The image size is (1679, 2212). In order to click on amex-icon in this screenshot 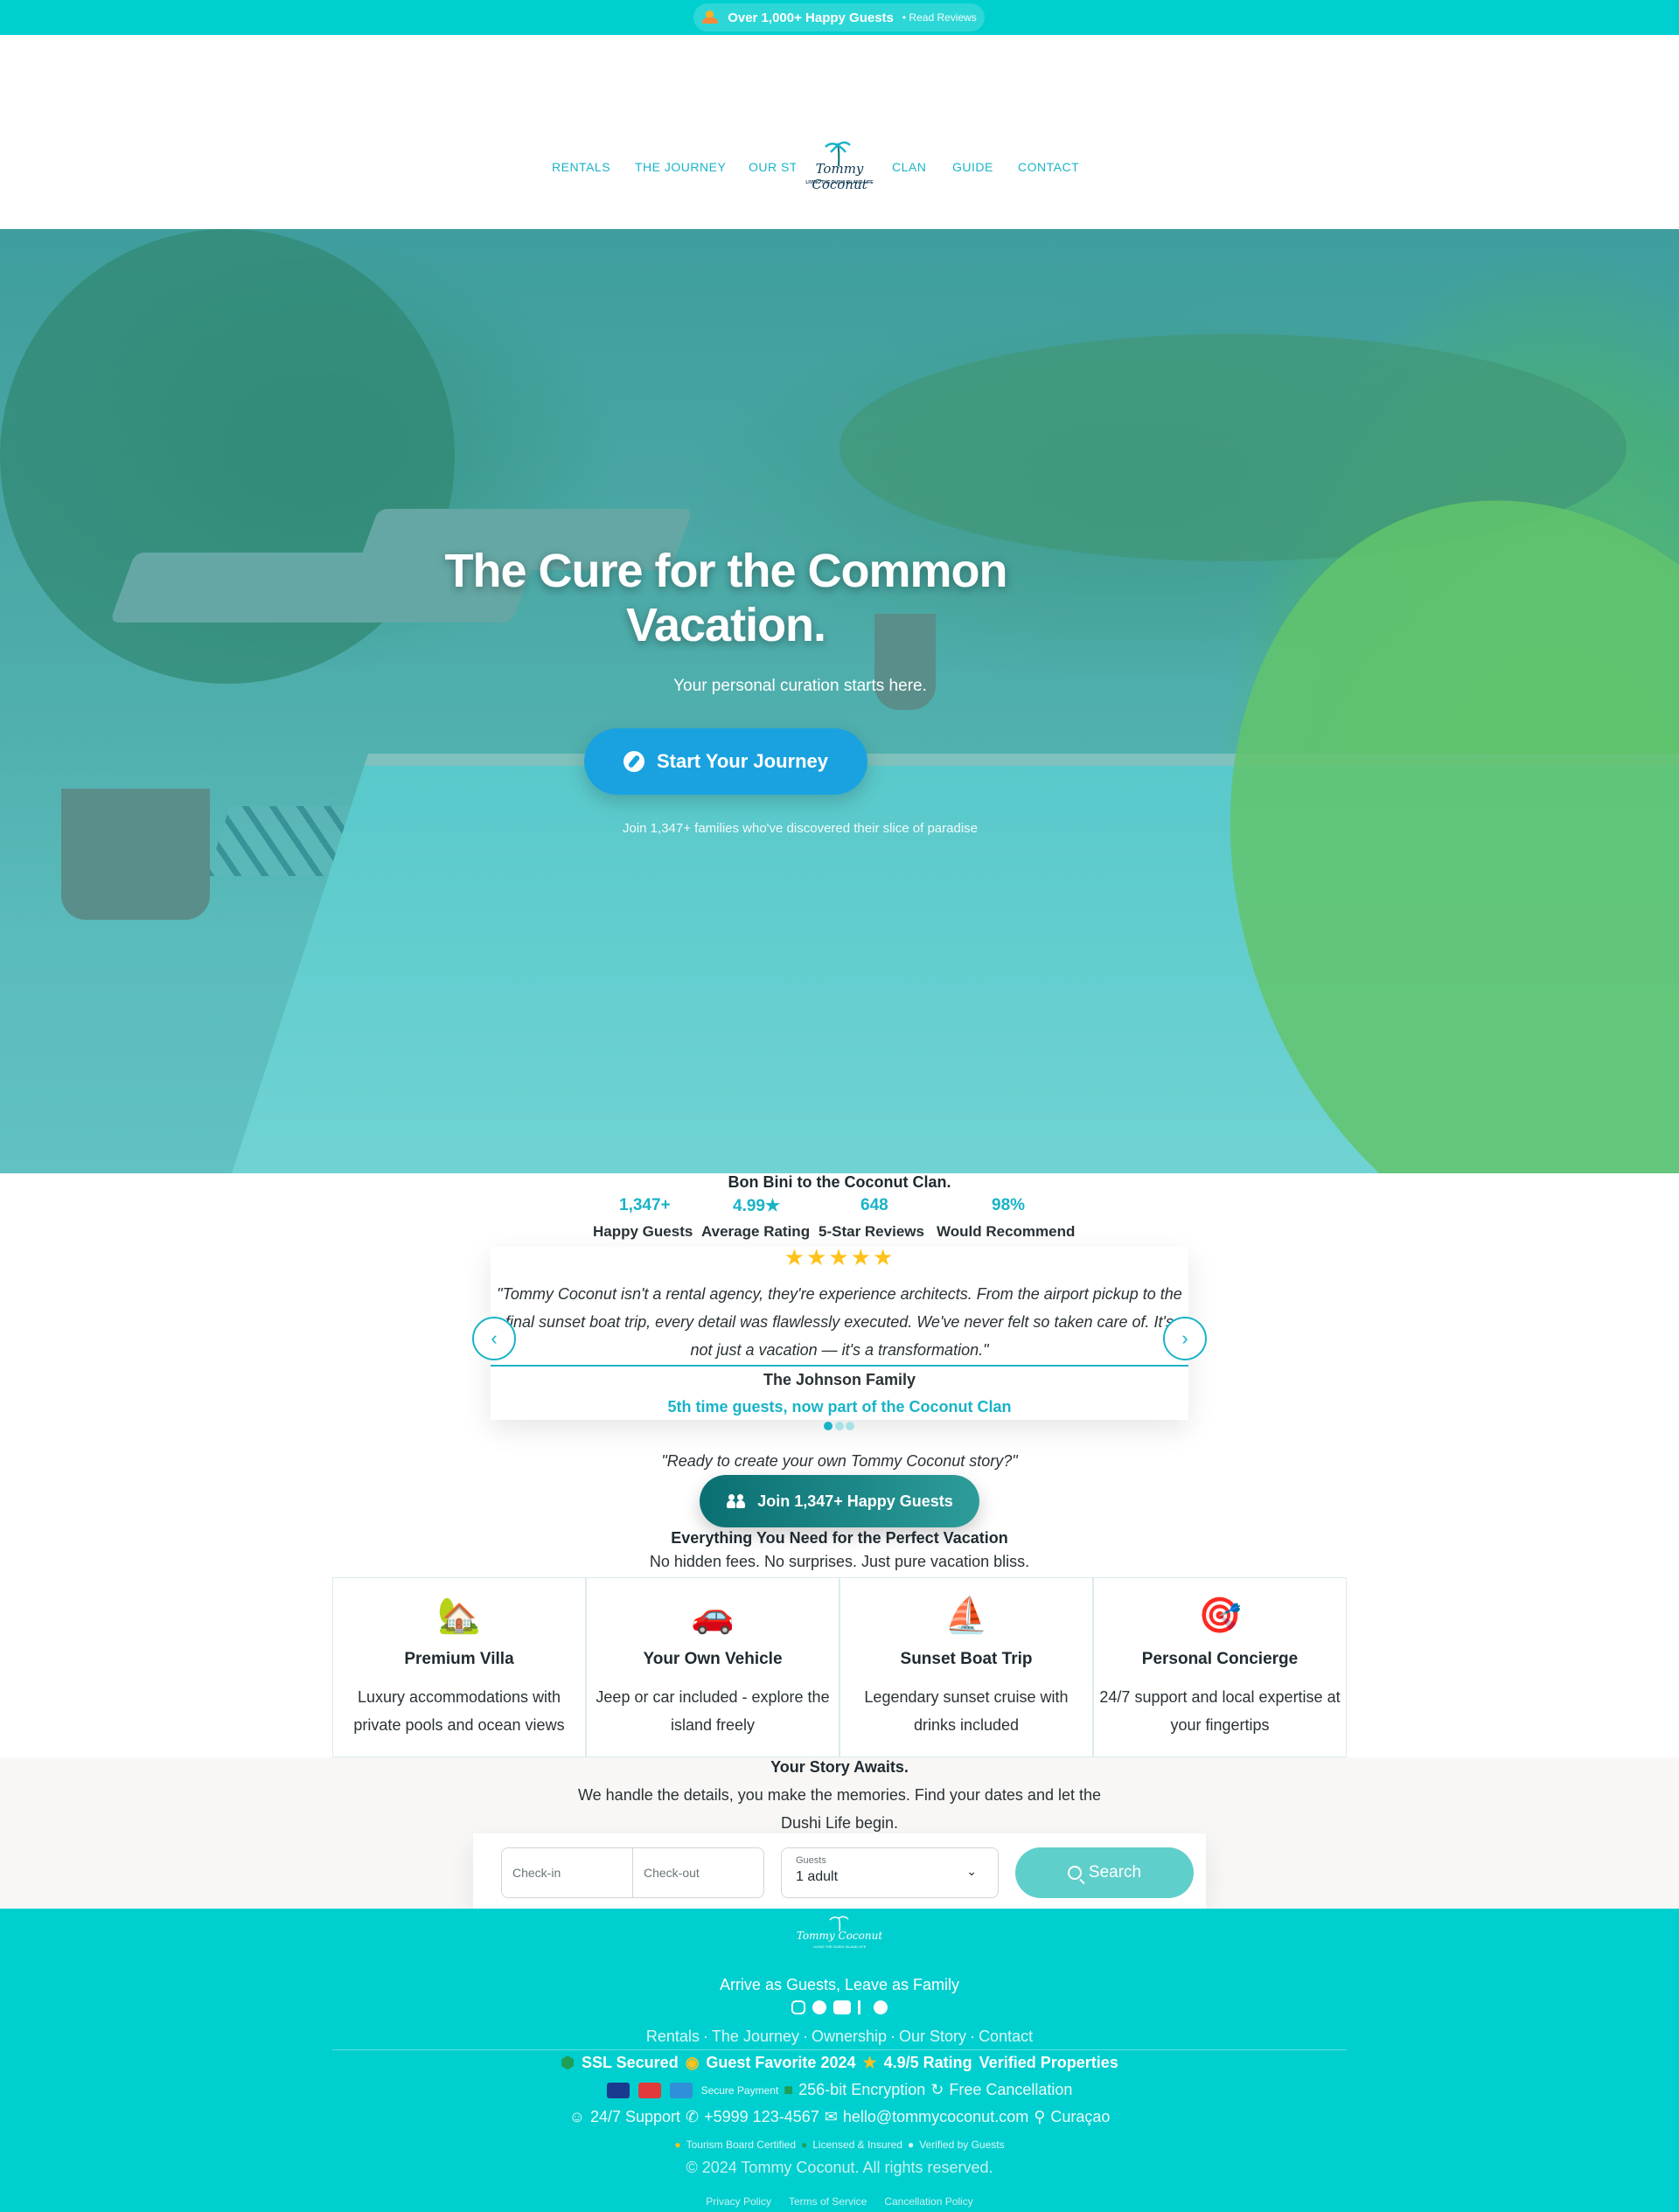, I will do `click(681, 2090)`.